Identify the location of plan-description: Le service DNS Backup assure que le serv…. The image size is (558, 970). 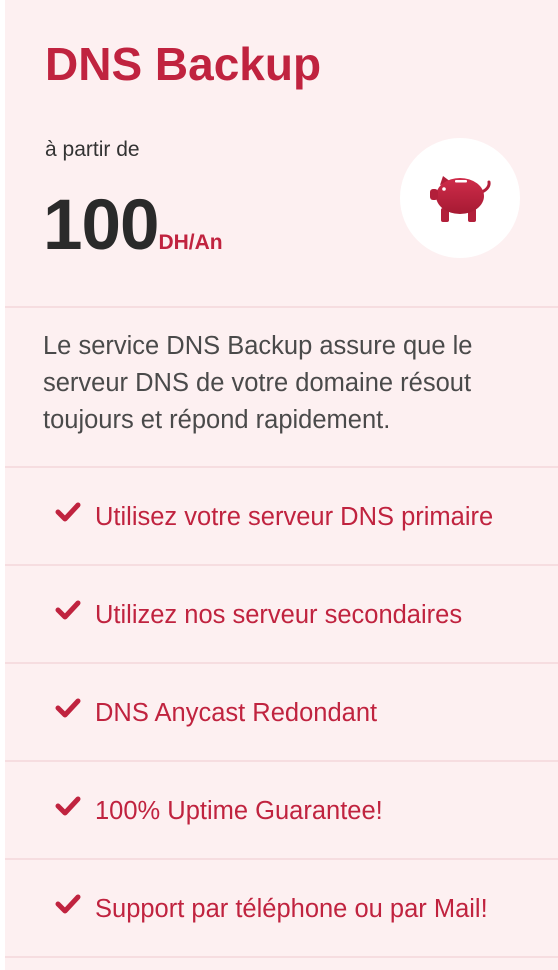
(258, 383).